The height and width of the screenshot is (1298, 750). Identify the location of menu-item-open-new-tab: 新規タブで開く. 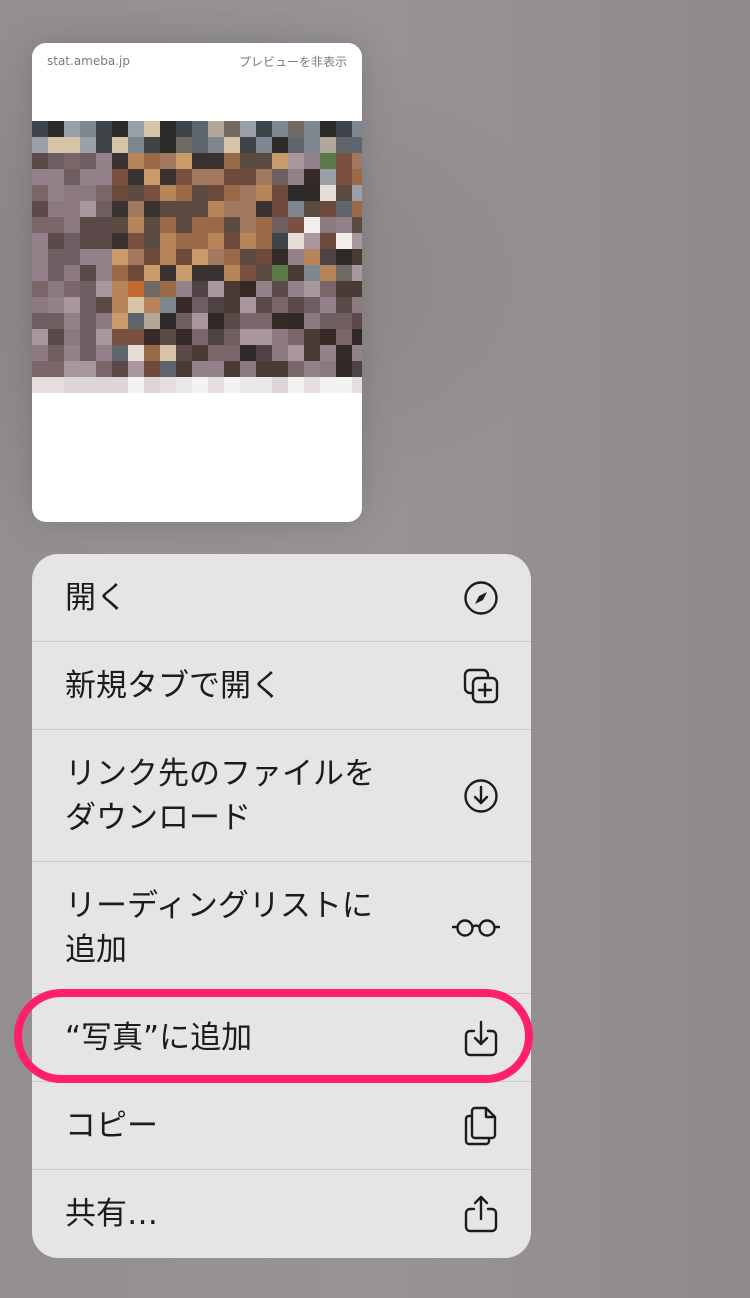
(281, 686).